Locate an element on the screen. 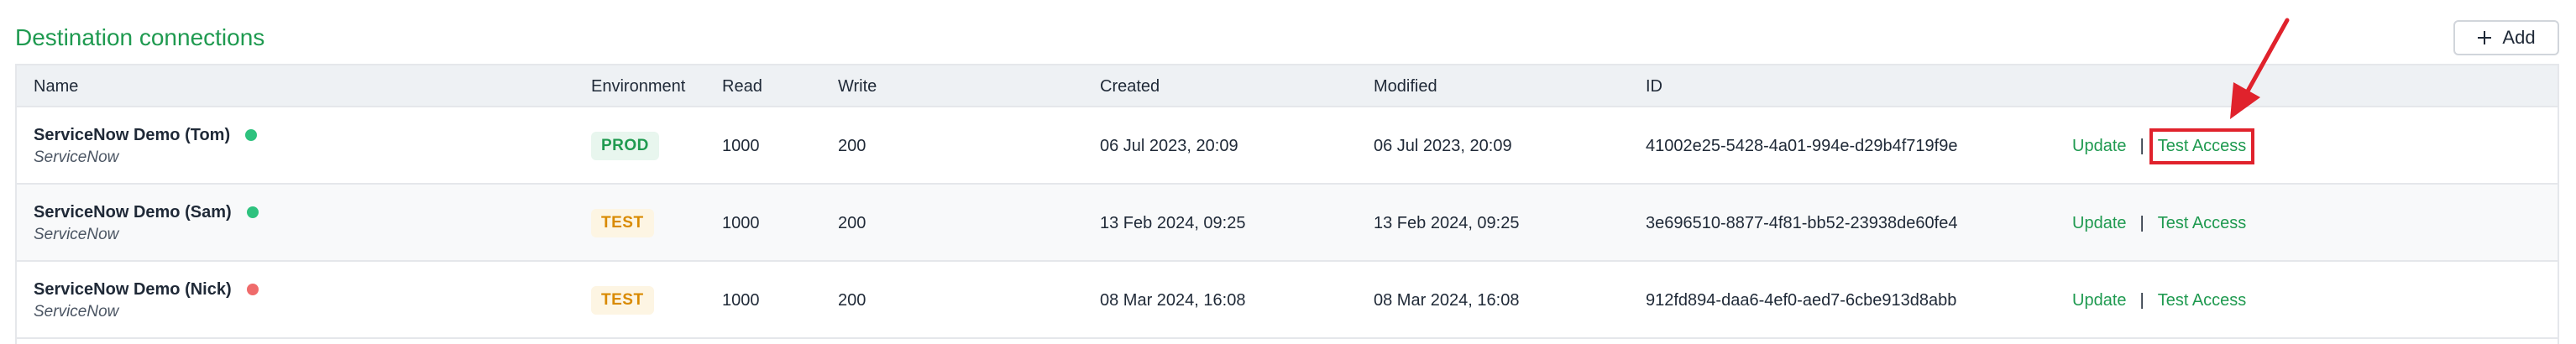  modified-cell: 06 Jul 2023, 20:09 is located at coordinates (1443, 145).